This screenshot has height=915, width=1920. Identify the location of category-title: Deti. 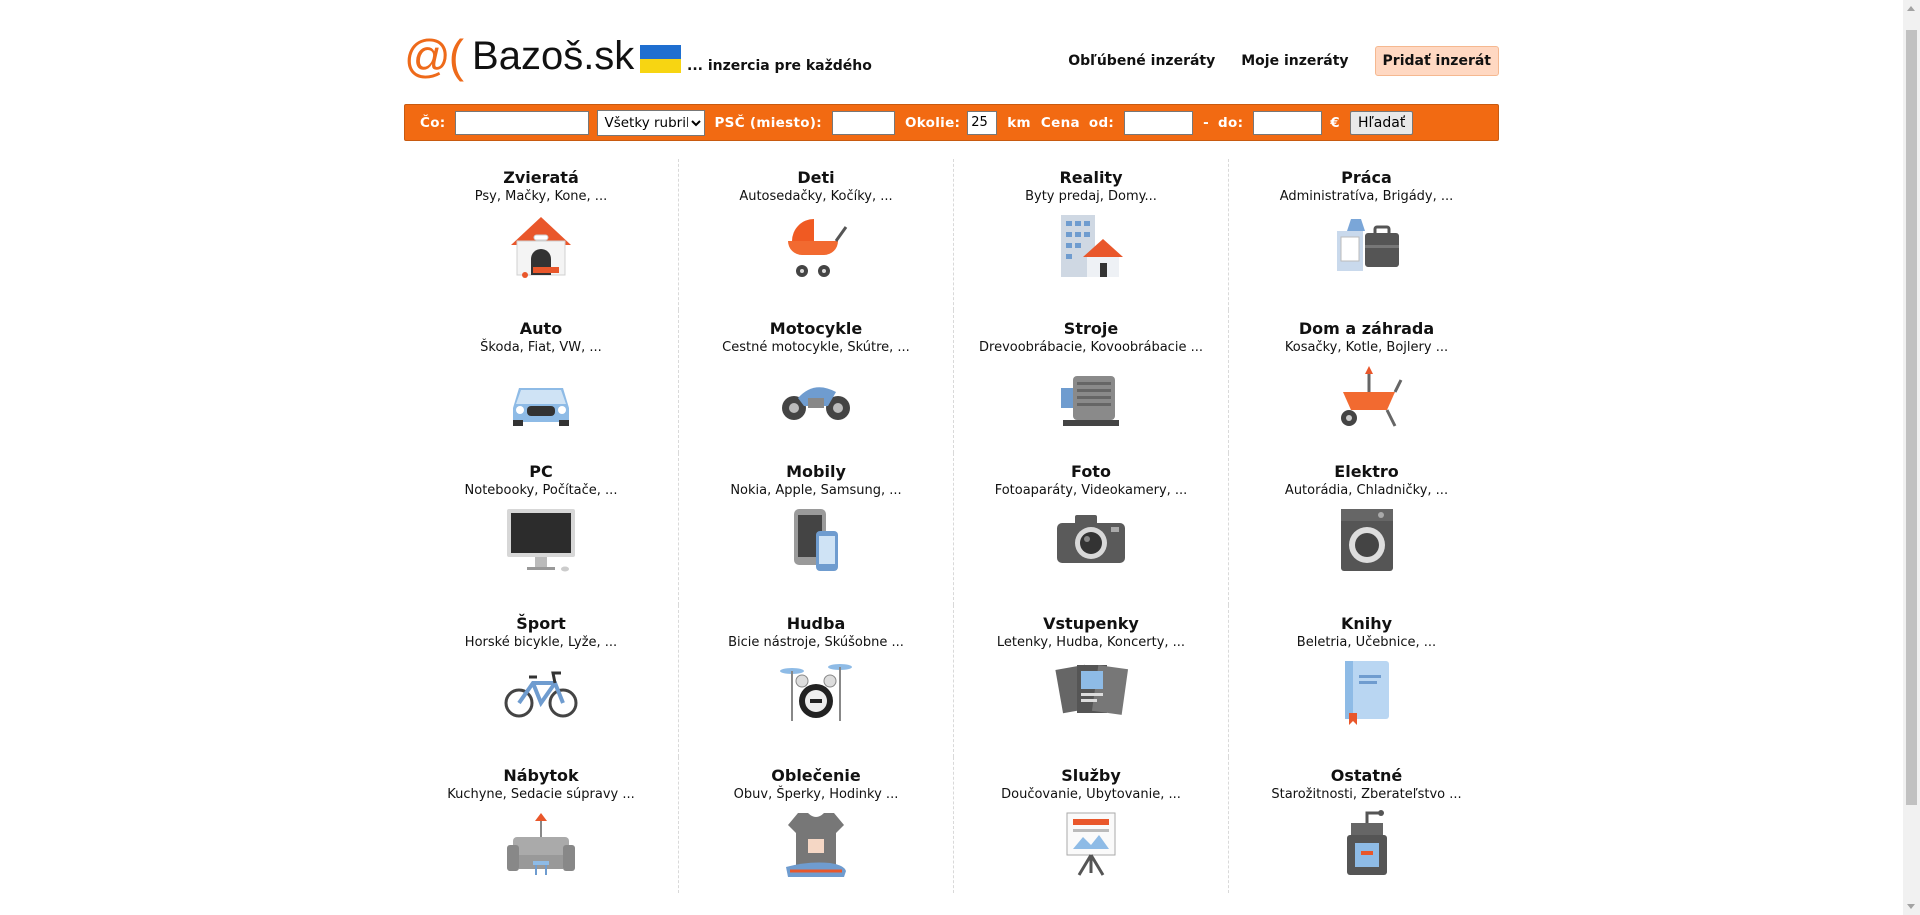
(816, 178).